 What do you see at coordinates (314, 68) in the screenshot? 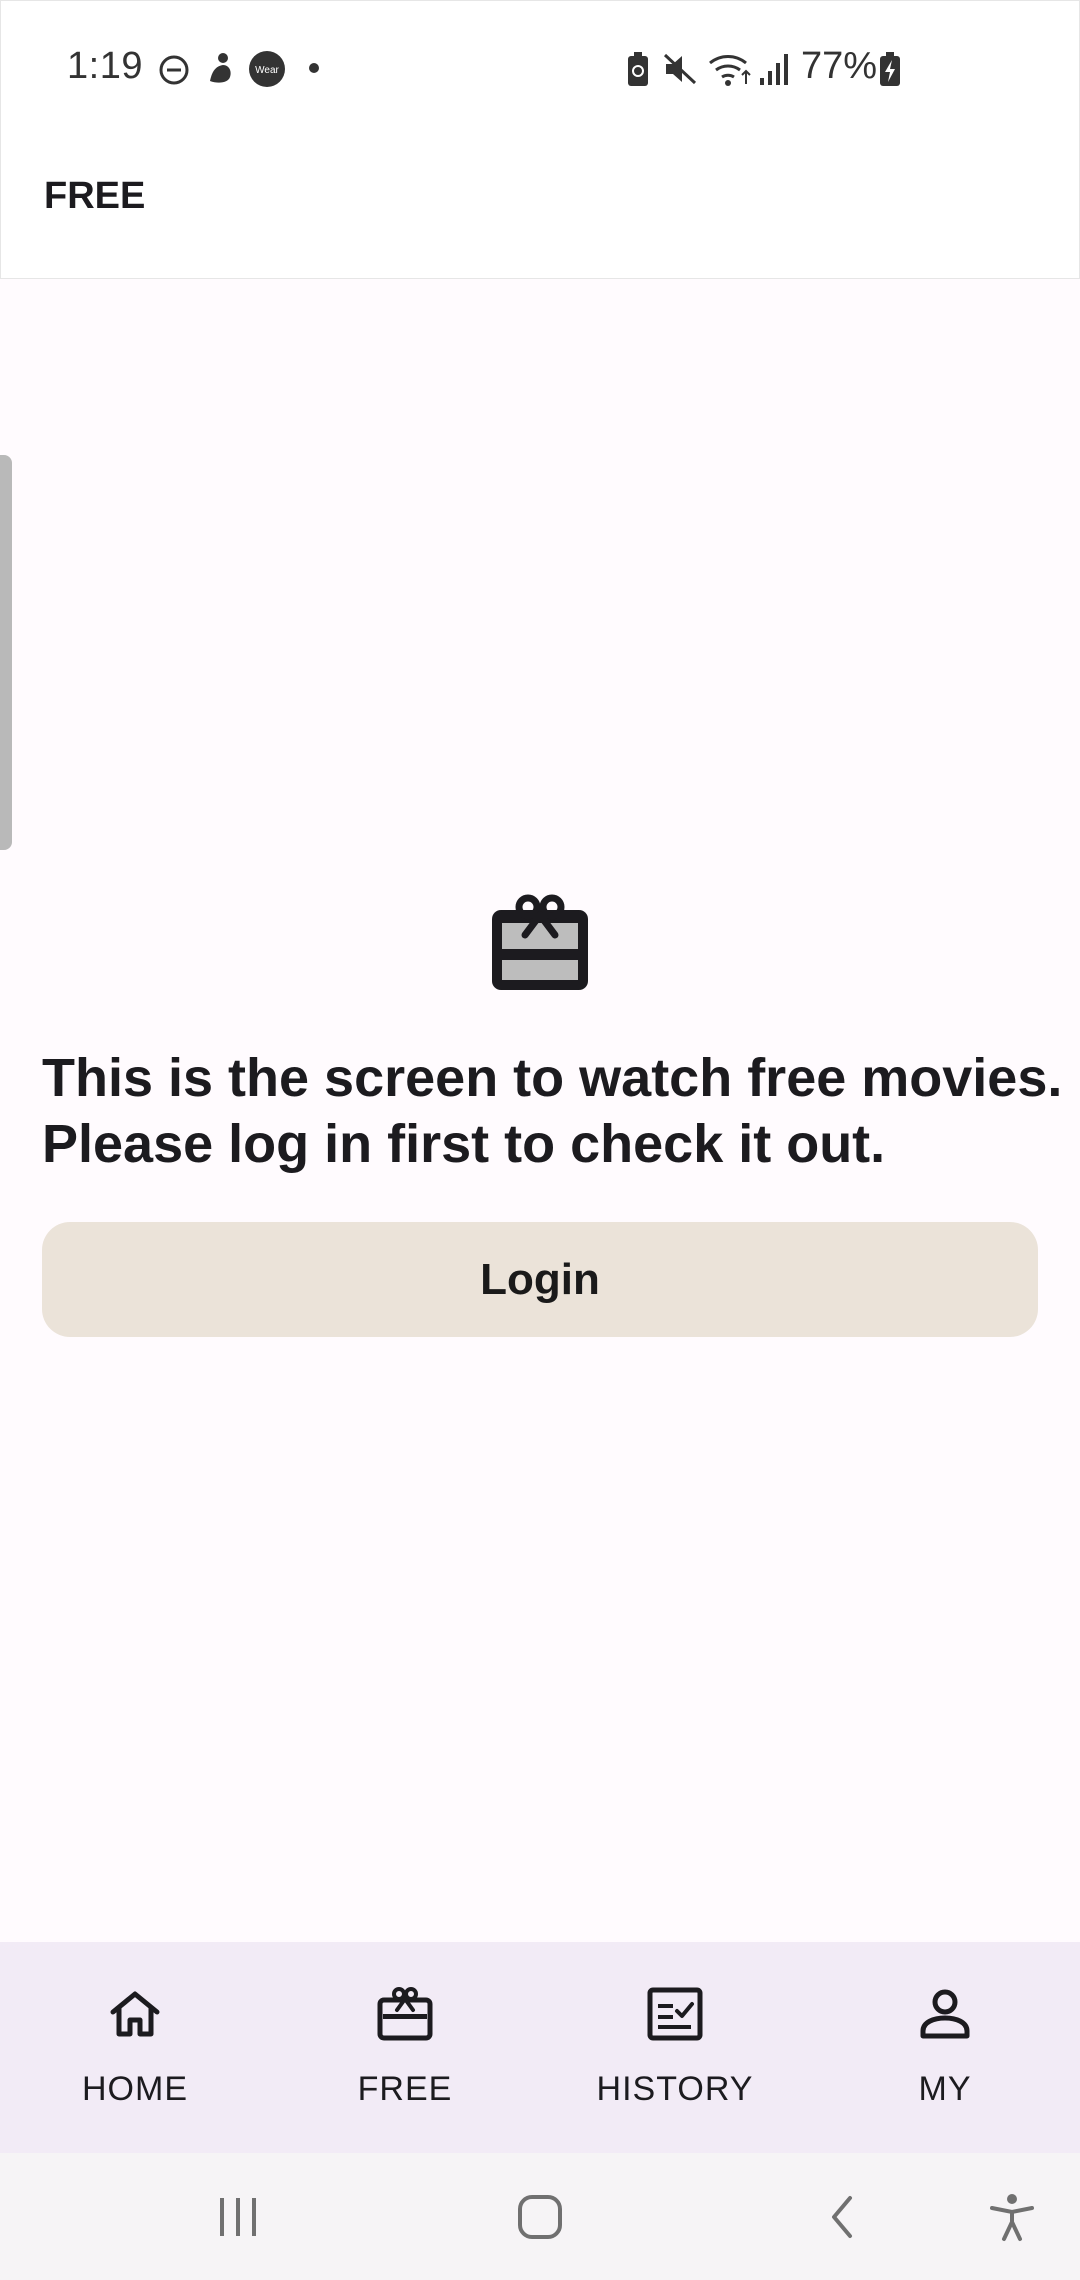
I see `notification-dot-icon` at bounding box center [314, 68].